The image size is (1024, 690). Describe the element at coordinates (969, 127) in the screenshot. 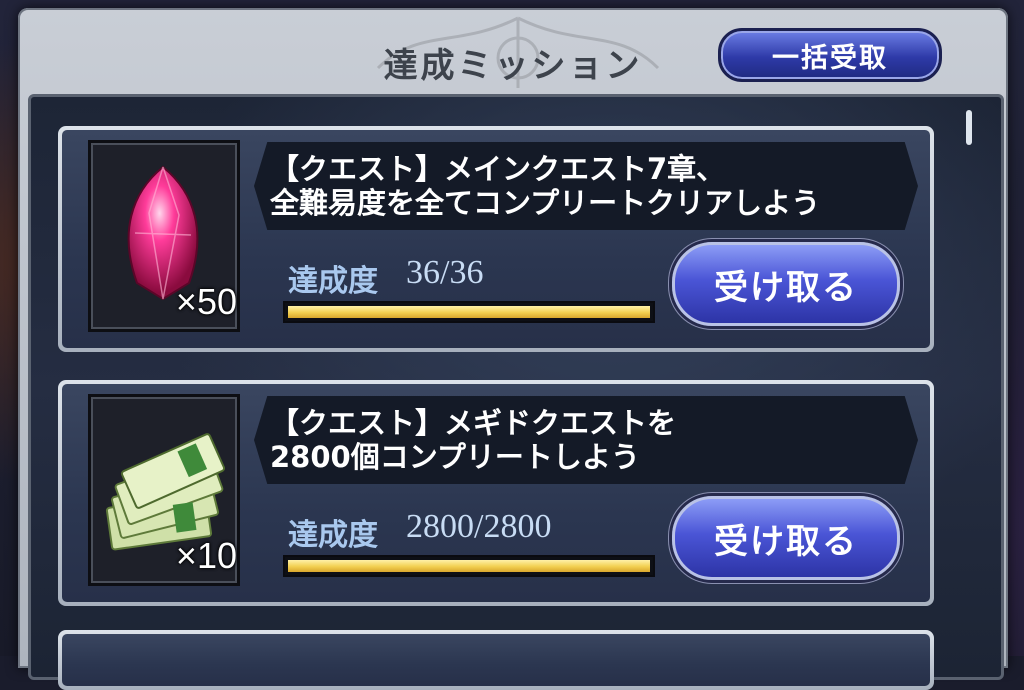

I see `scrollbar` at that location.